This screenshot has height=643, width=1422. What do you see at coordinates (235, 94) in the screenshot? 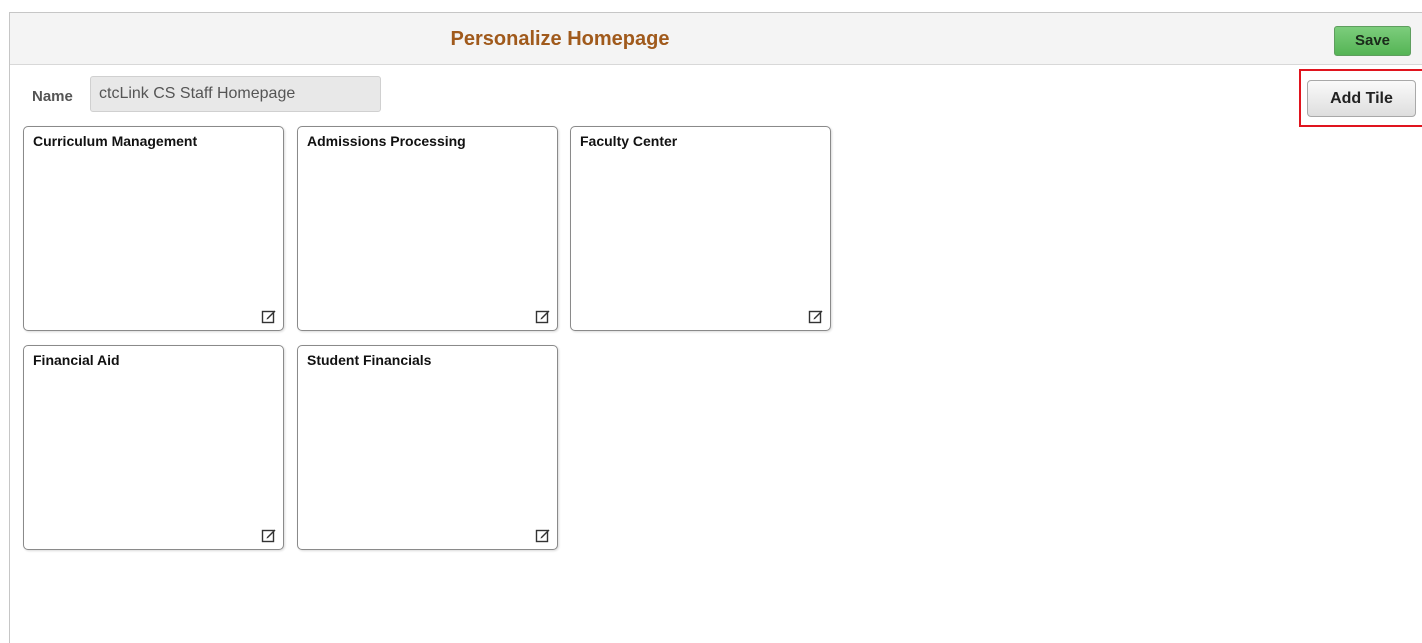
I see `homepage-name-field: ctcLink CS Staff Homepage` at bounding box center [235, 94].